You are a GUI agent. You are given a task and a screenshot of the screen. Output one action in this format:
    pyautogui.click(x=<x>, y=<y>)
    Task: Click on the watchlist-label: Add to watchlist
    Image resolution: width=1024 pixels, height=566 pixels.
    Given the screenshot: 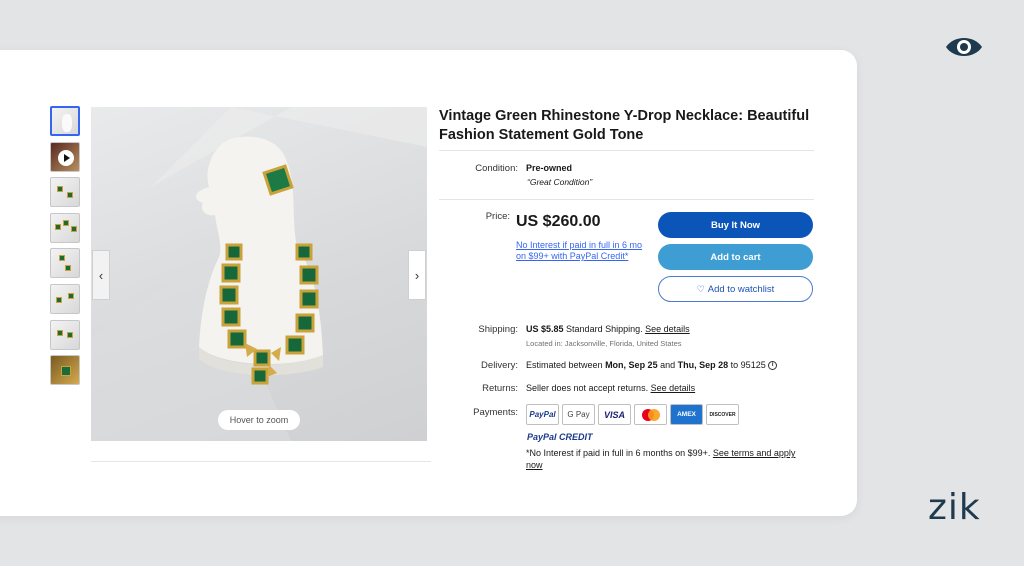 What is the action you would take?
    pyautogui.click(x=741, y=289)
    